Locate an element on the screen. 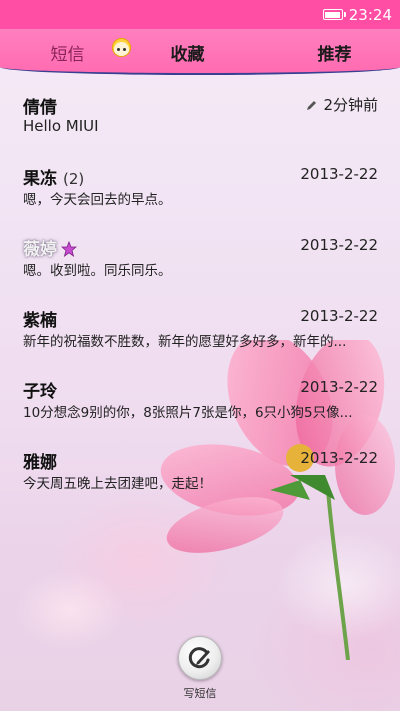 The width and height of the screenshot is (400, 711). tab-favorites: 收藏 is located at coordinates (187, 52).